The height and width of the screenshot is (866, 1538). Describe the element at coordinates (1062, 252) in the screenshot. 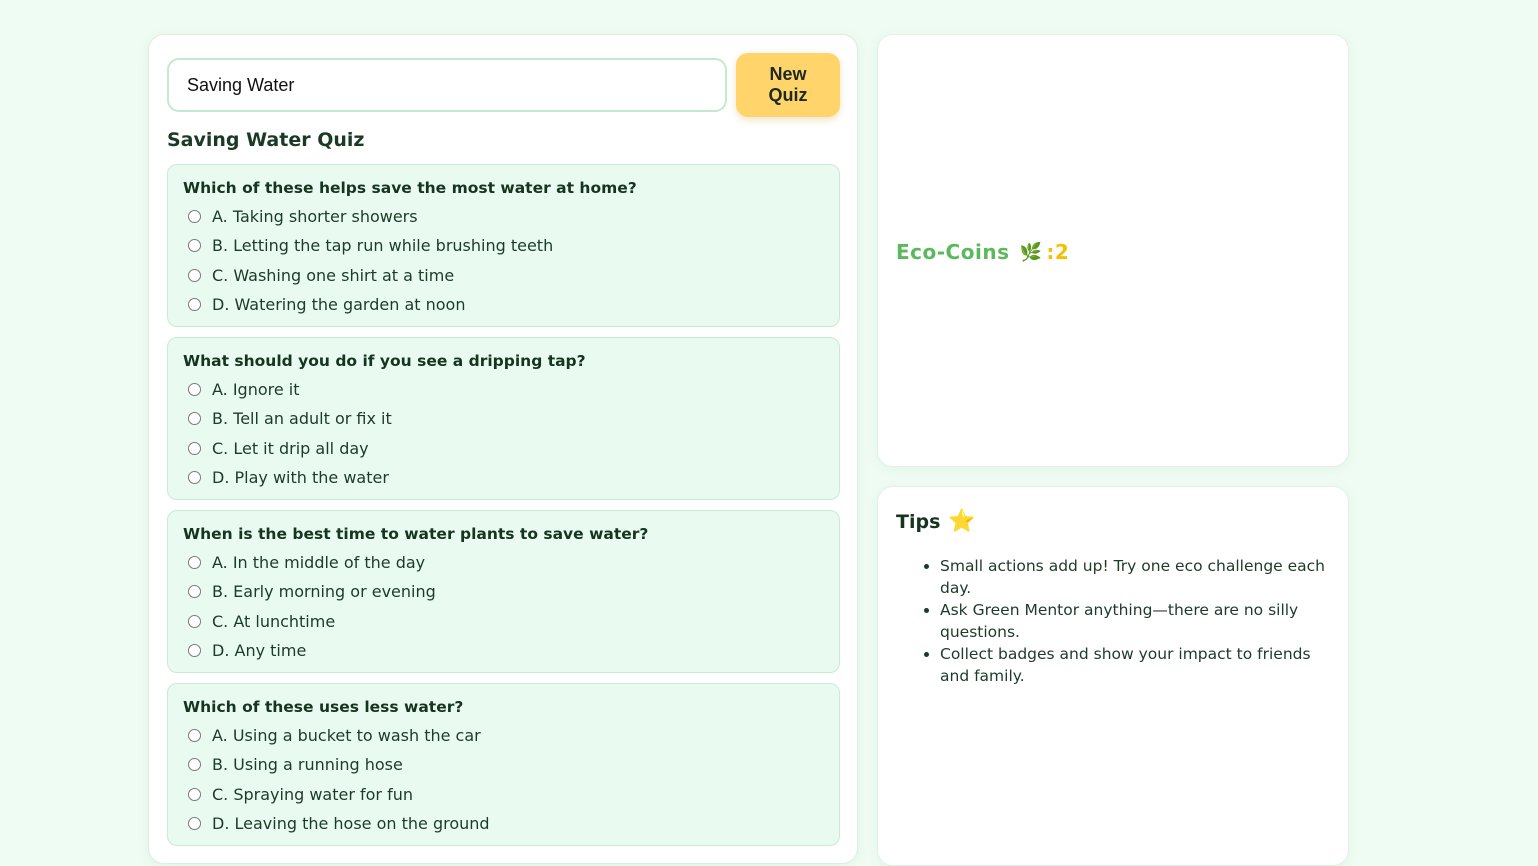

I see `eco-coins-count: 2` at that location.